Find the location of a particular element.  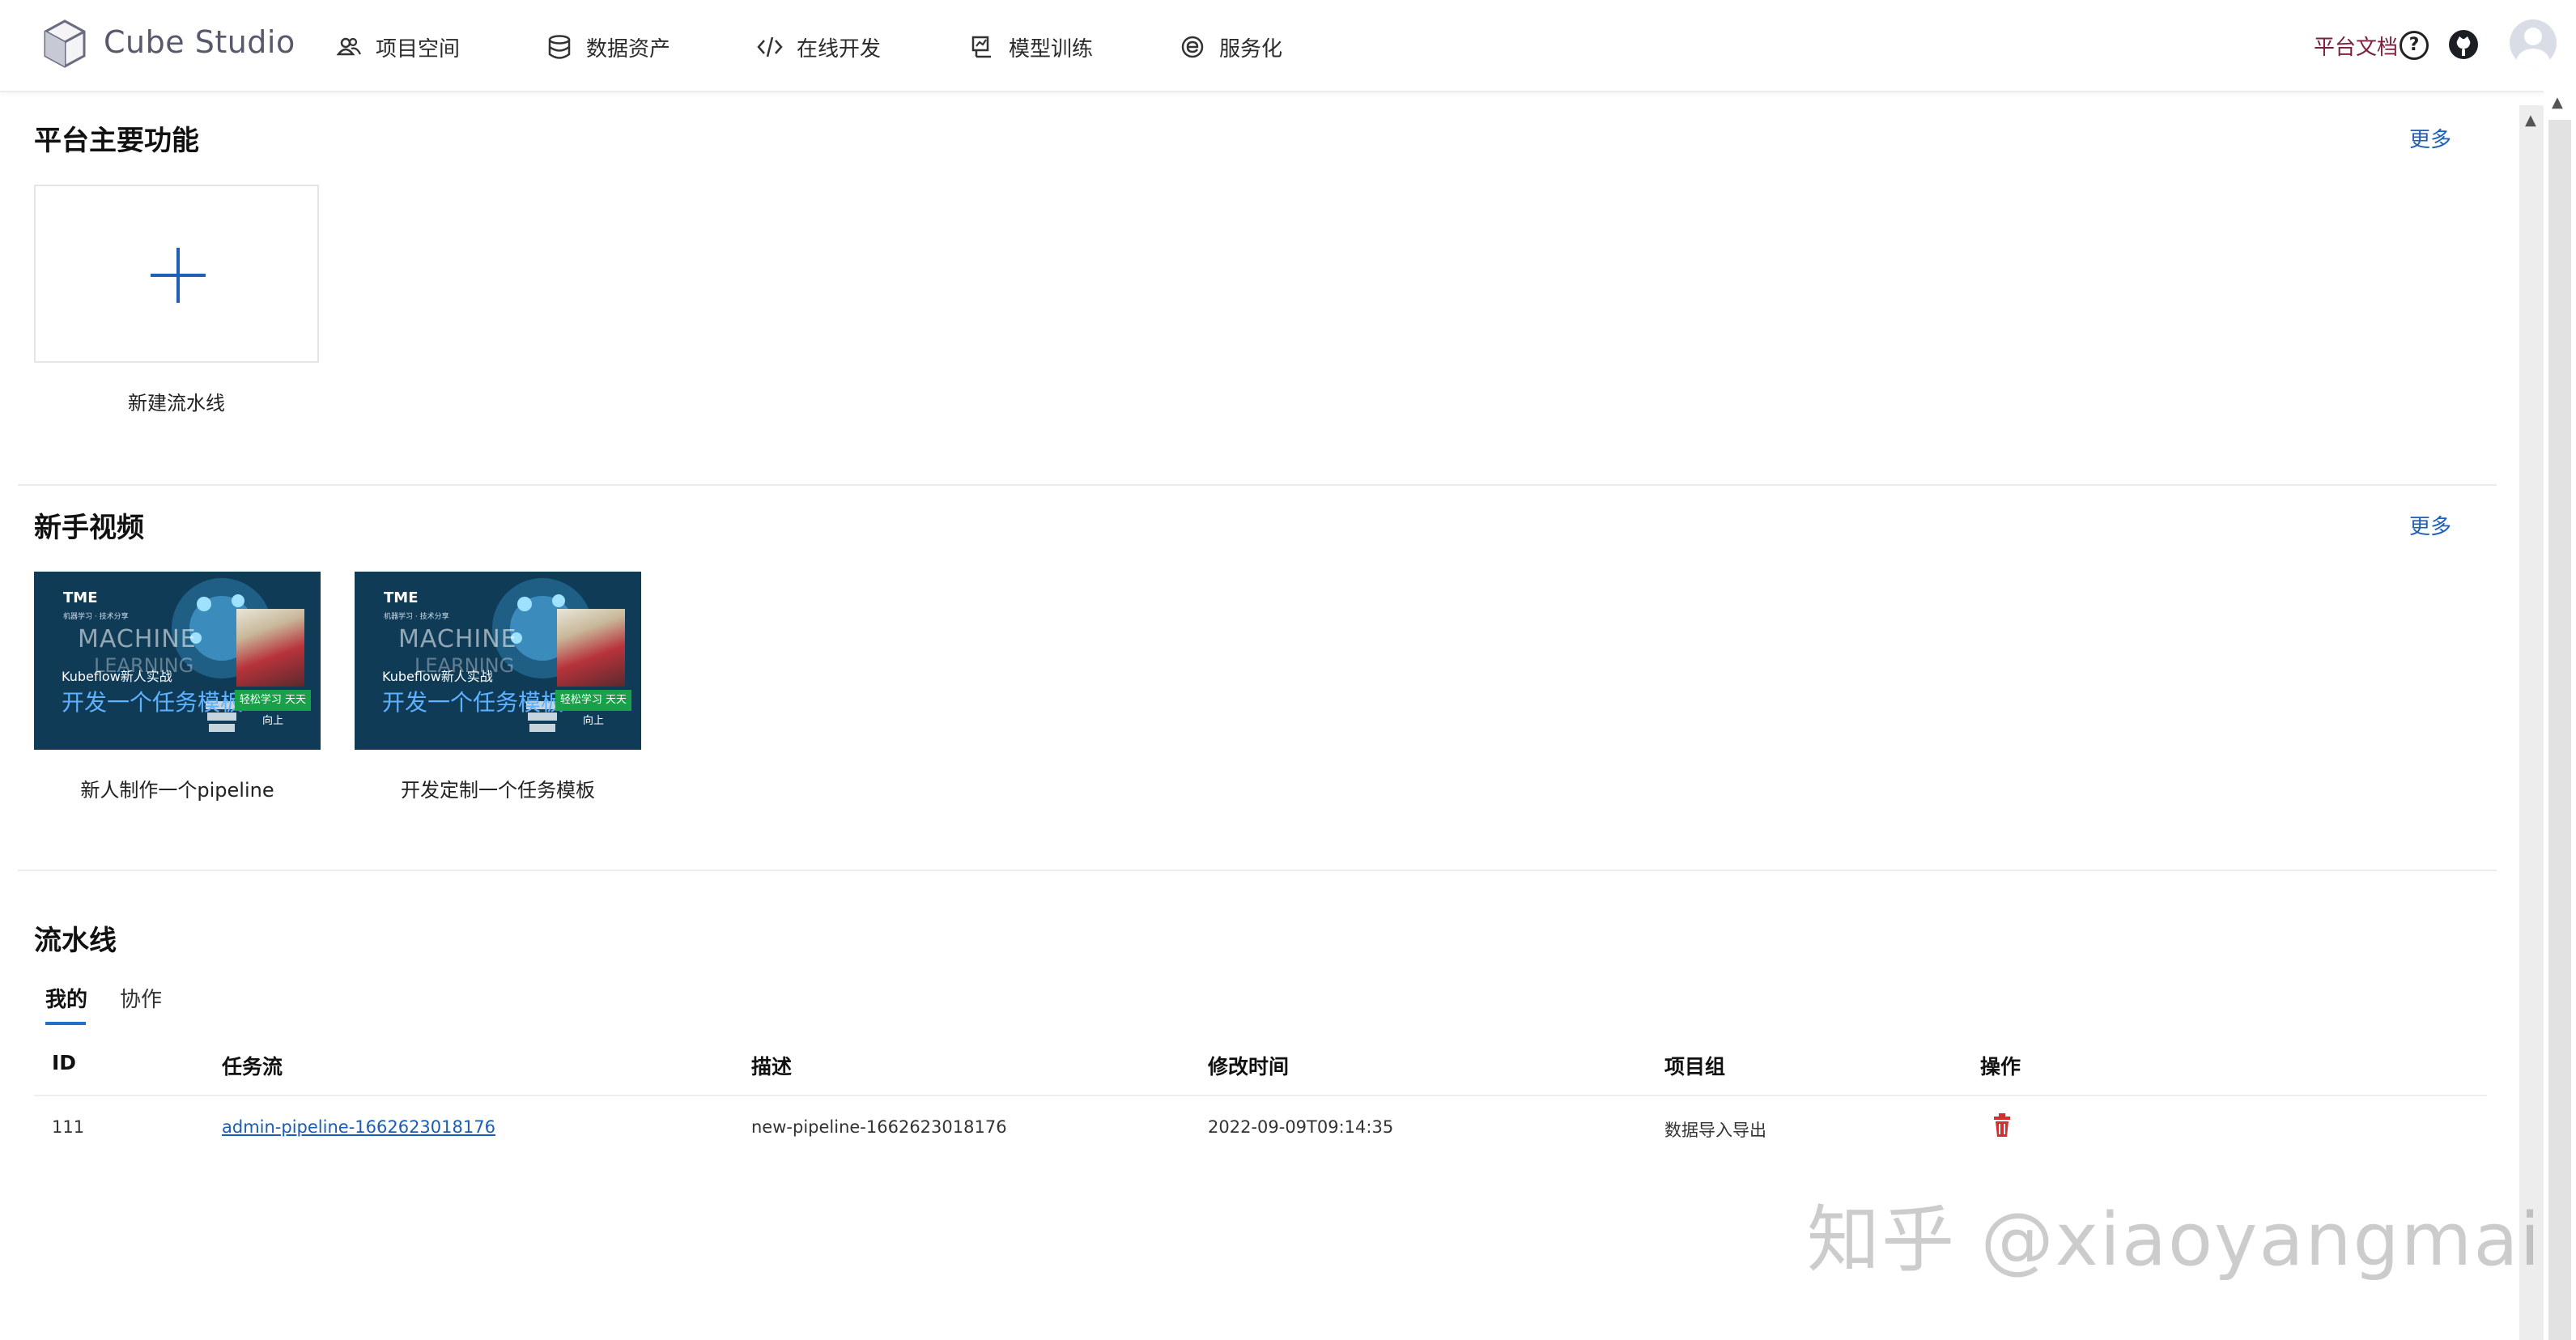

features-title: 平台主要功能 is located at coordinates (117, 141).